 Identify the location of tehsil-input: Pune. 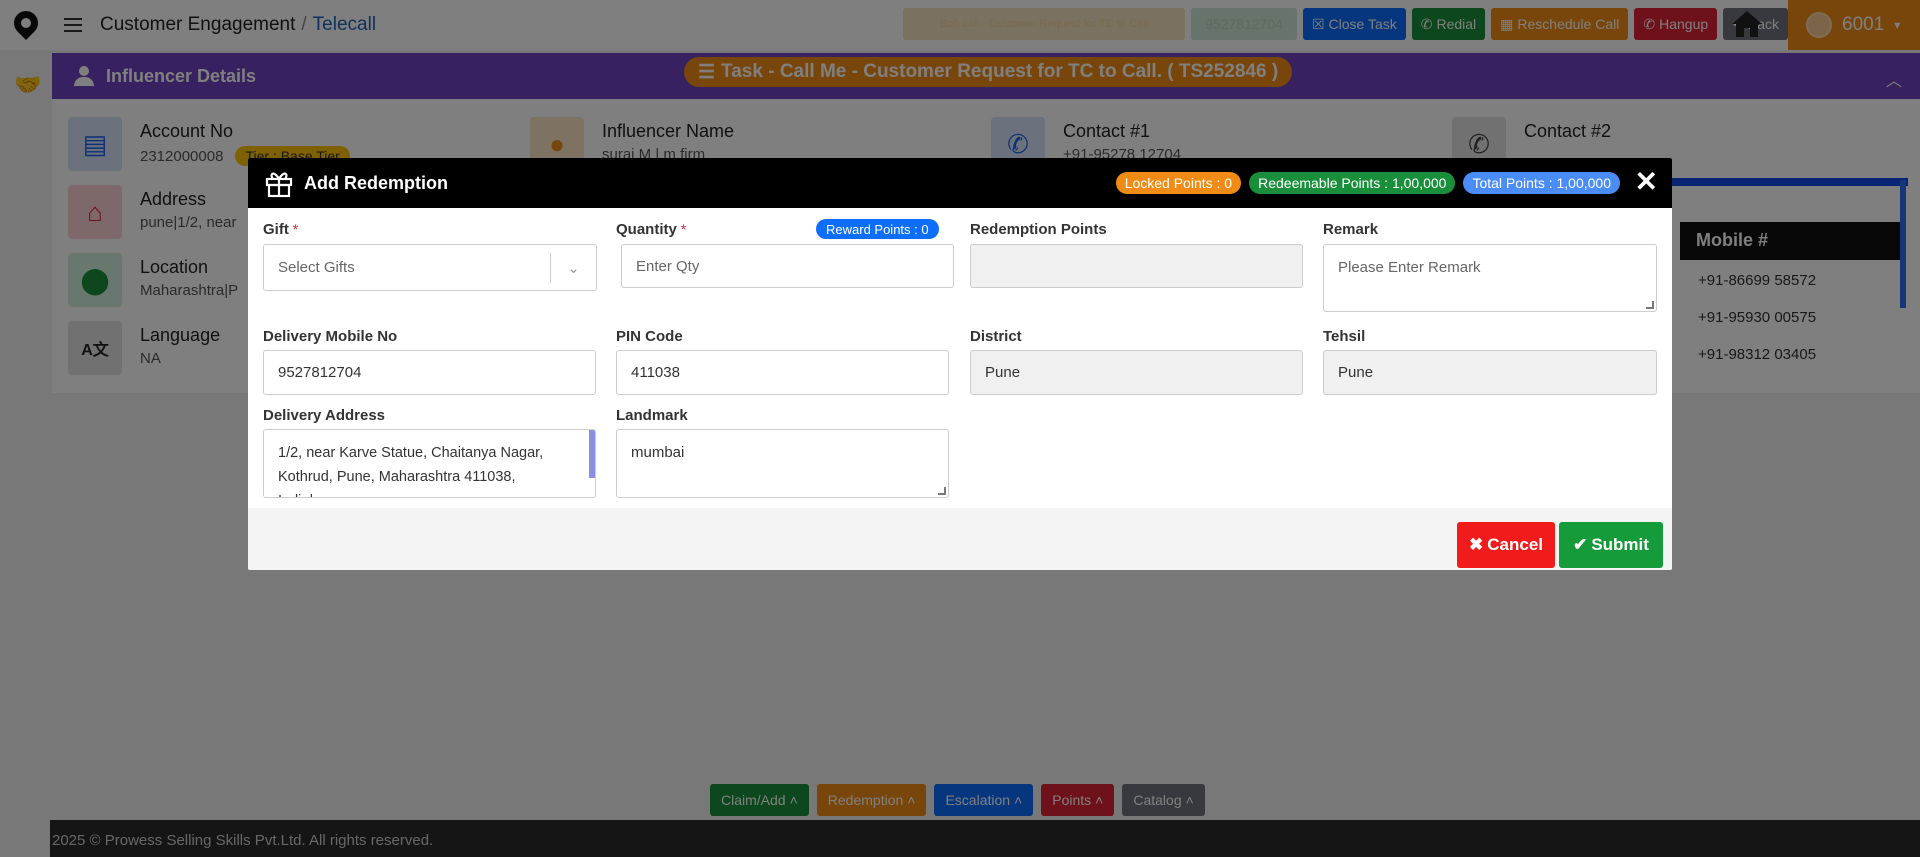
(1490, 372).